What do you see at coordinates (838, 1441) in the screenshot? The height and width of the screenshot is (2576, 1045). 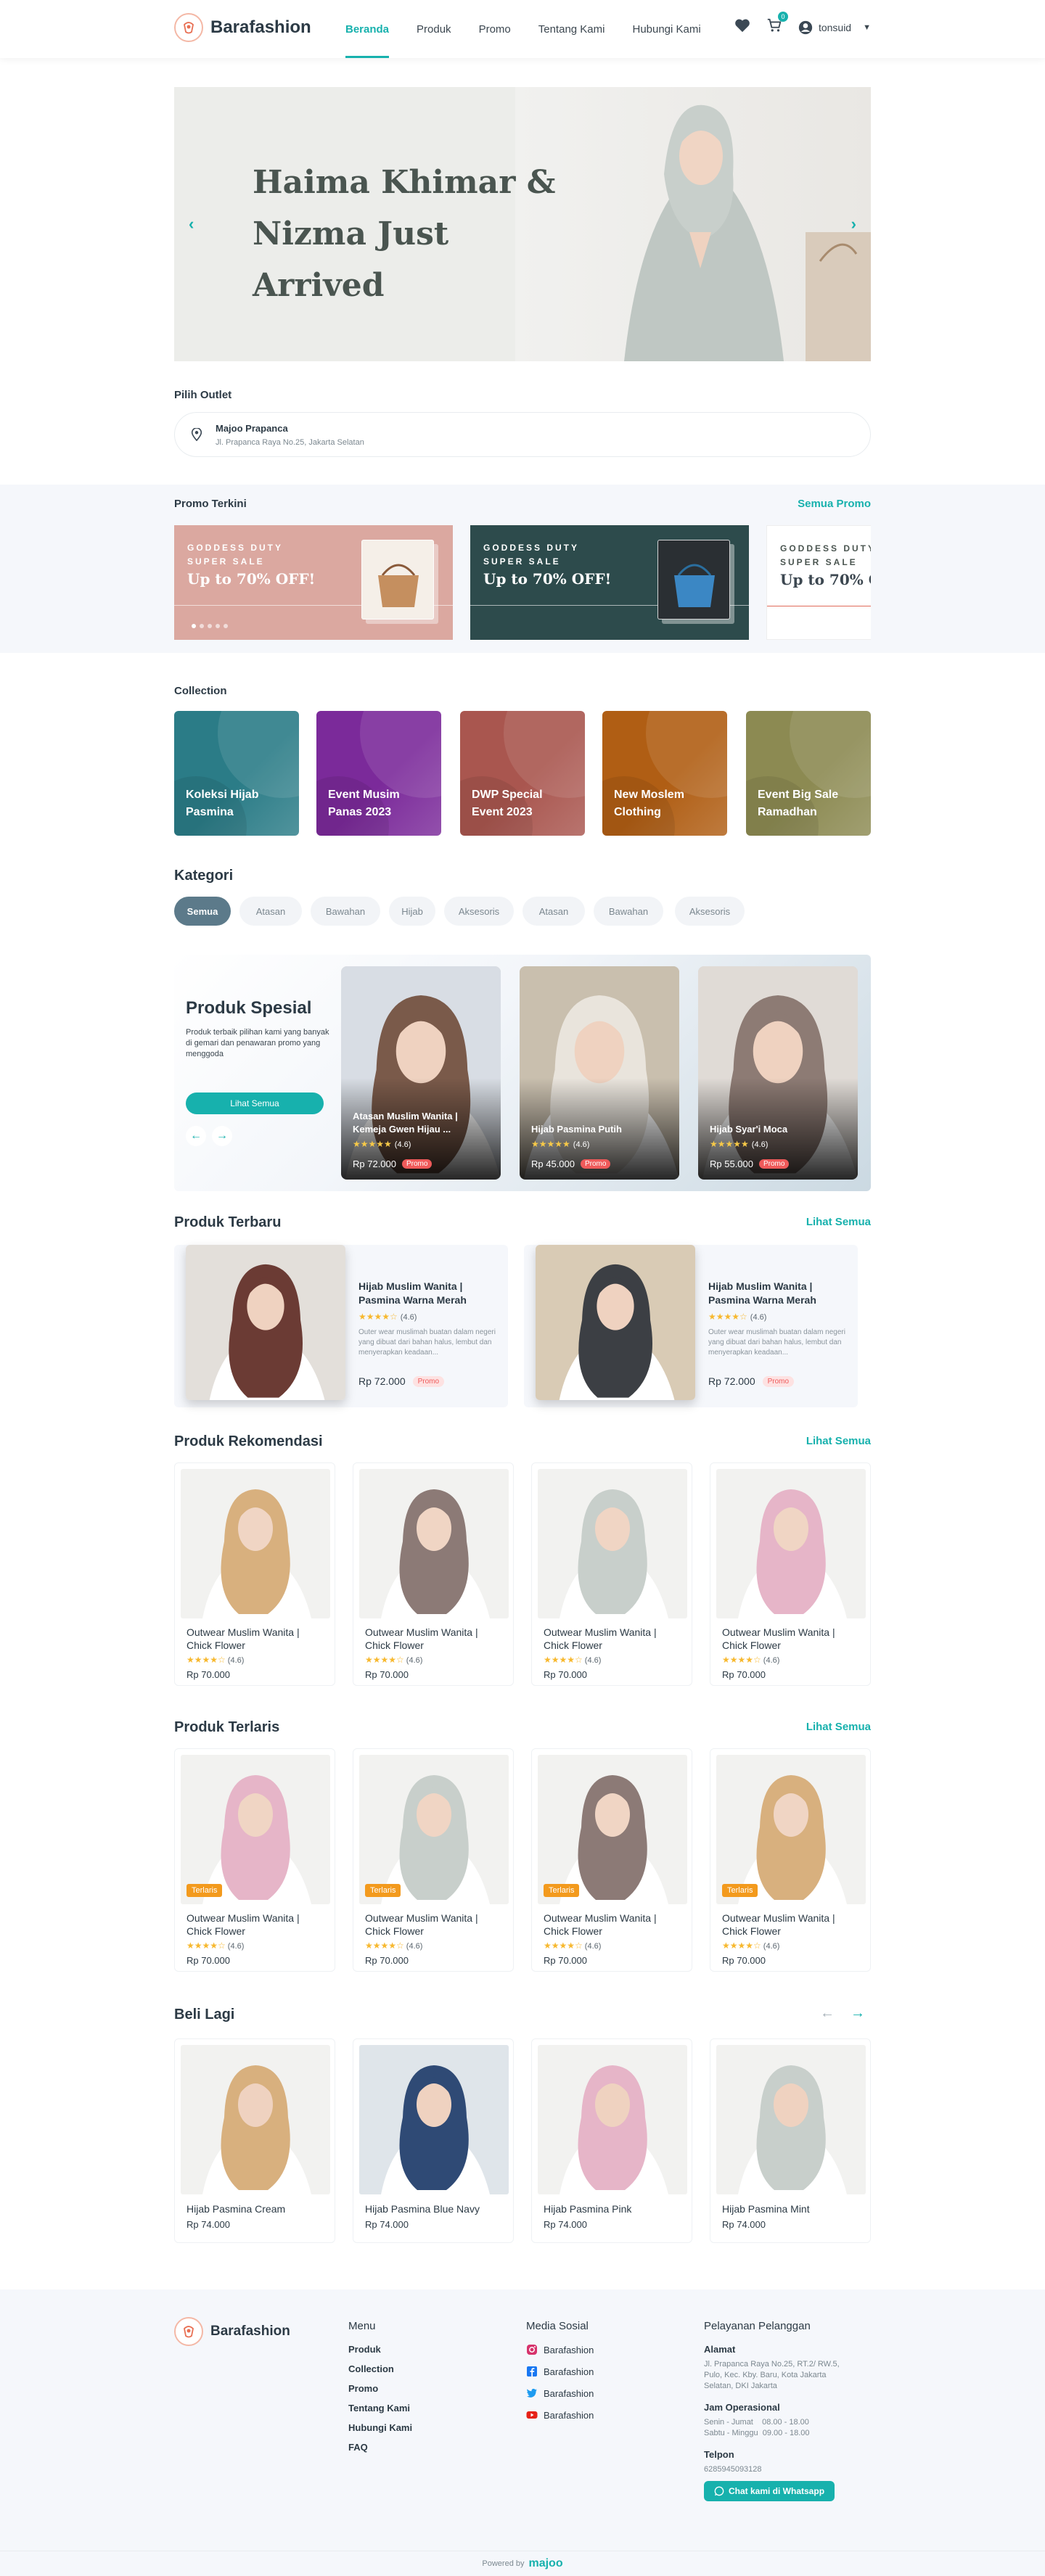 I see `rekomendasi-see-all-link: Lihat Semua` at bounding box center [838, 1441].